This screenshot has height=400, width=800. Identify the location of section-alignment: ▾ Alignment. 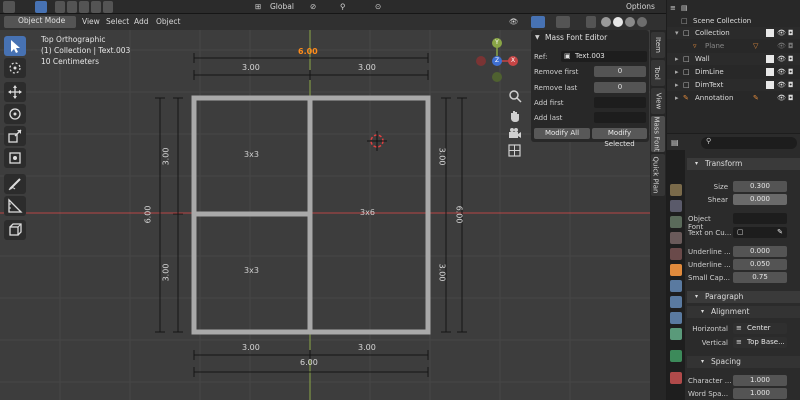
(743, 312).